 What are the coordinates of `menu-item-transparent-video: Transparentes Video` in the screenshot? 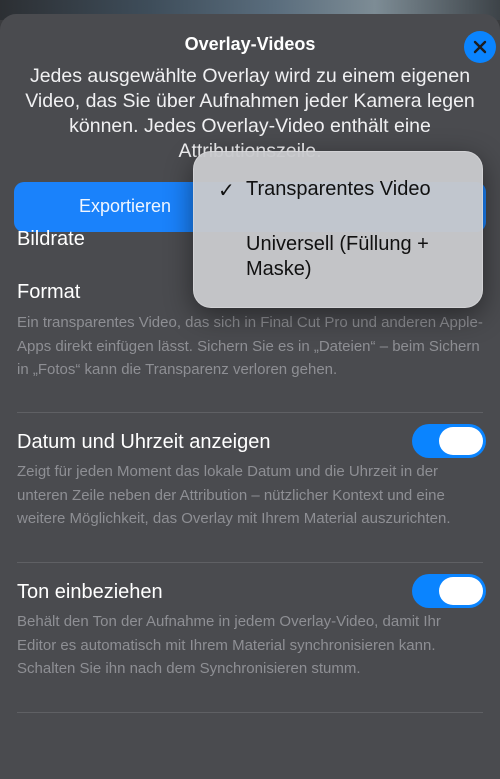 It's located at (361, 189).